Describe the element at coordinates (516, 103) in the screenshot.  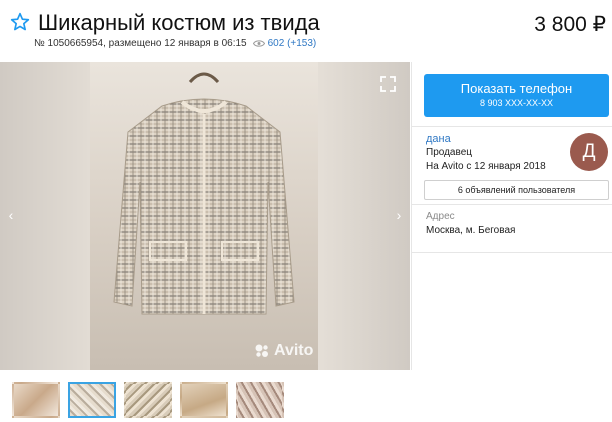
I see `phone-number: 8 903 XXX-XX-XX` at that location.